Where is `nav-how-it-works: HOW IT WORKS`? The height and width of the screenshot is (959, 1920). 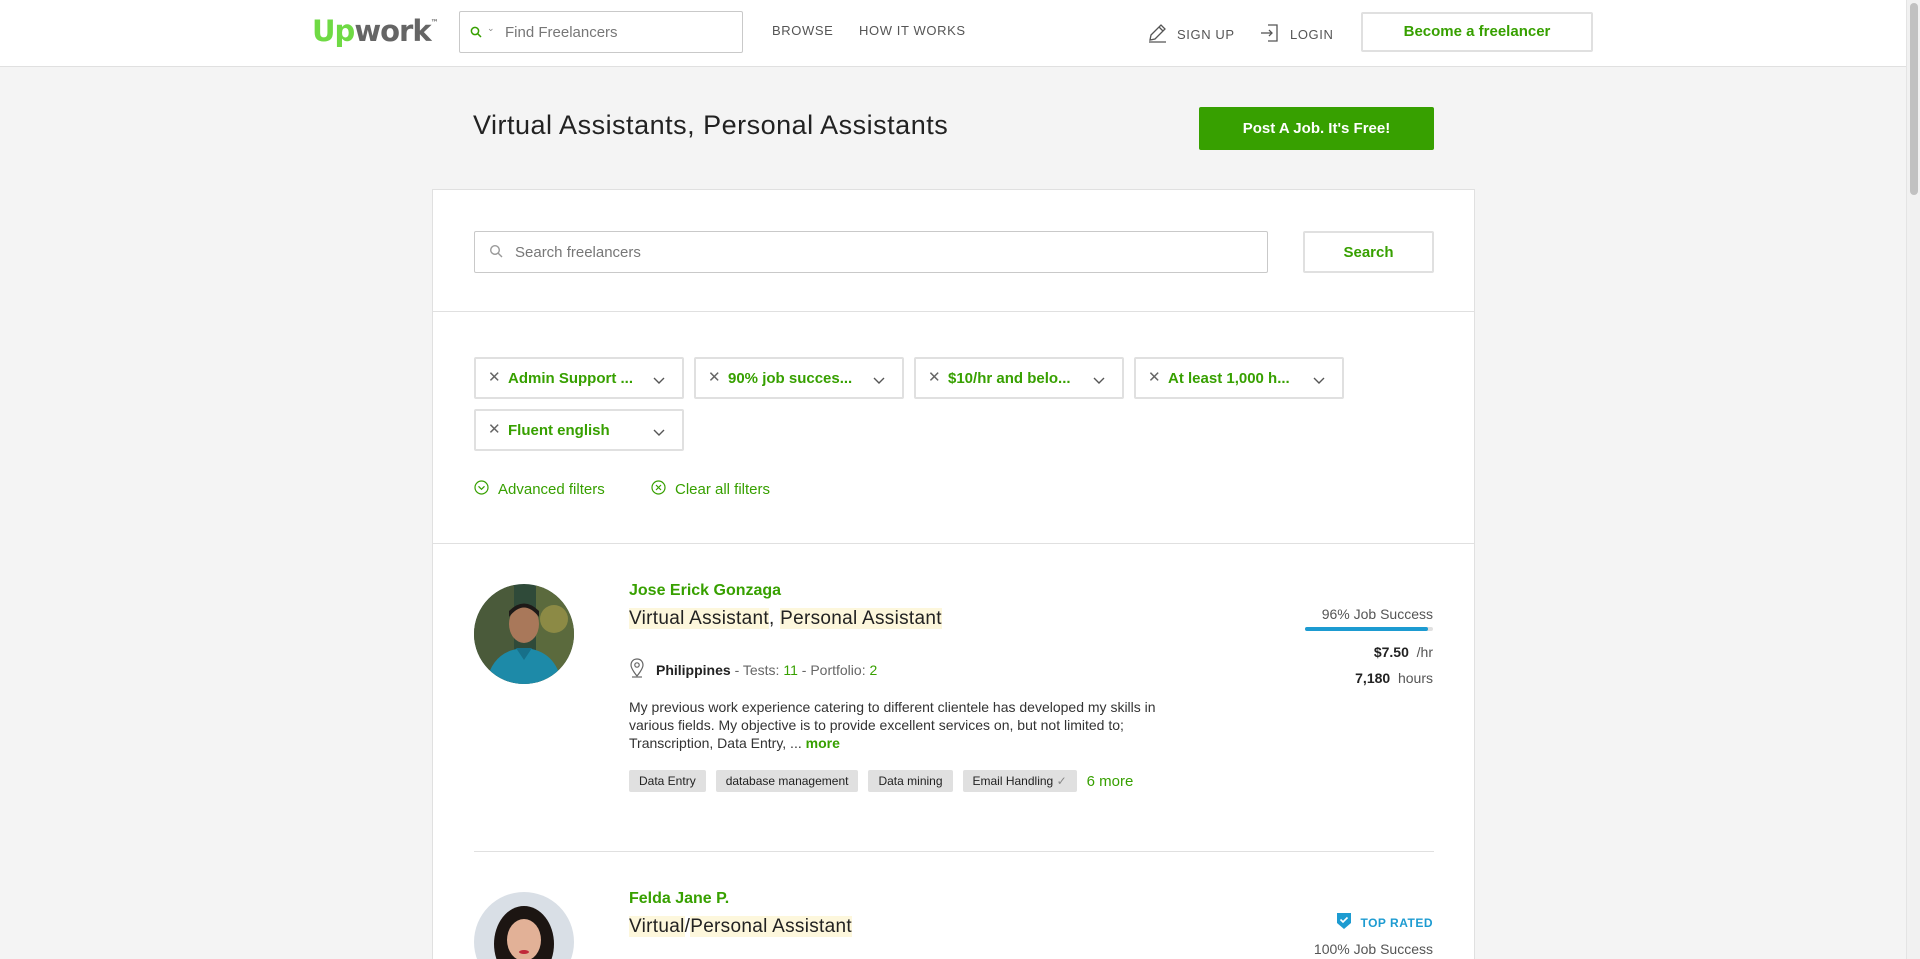 nav-how-it-works: HOW IT WORKS is located at coordinates (912, 30).